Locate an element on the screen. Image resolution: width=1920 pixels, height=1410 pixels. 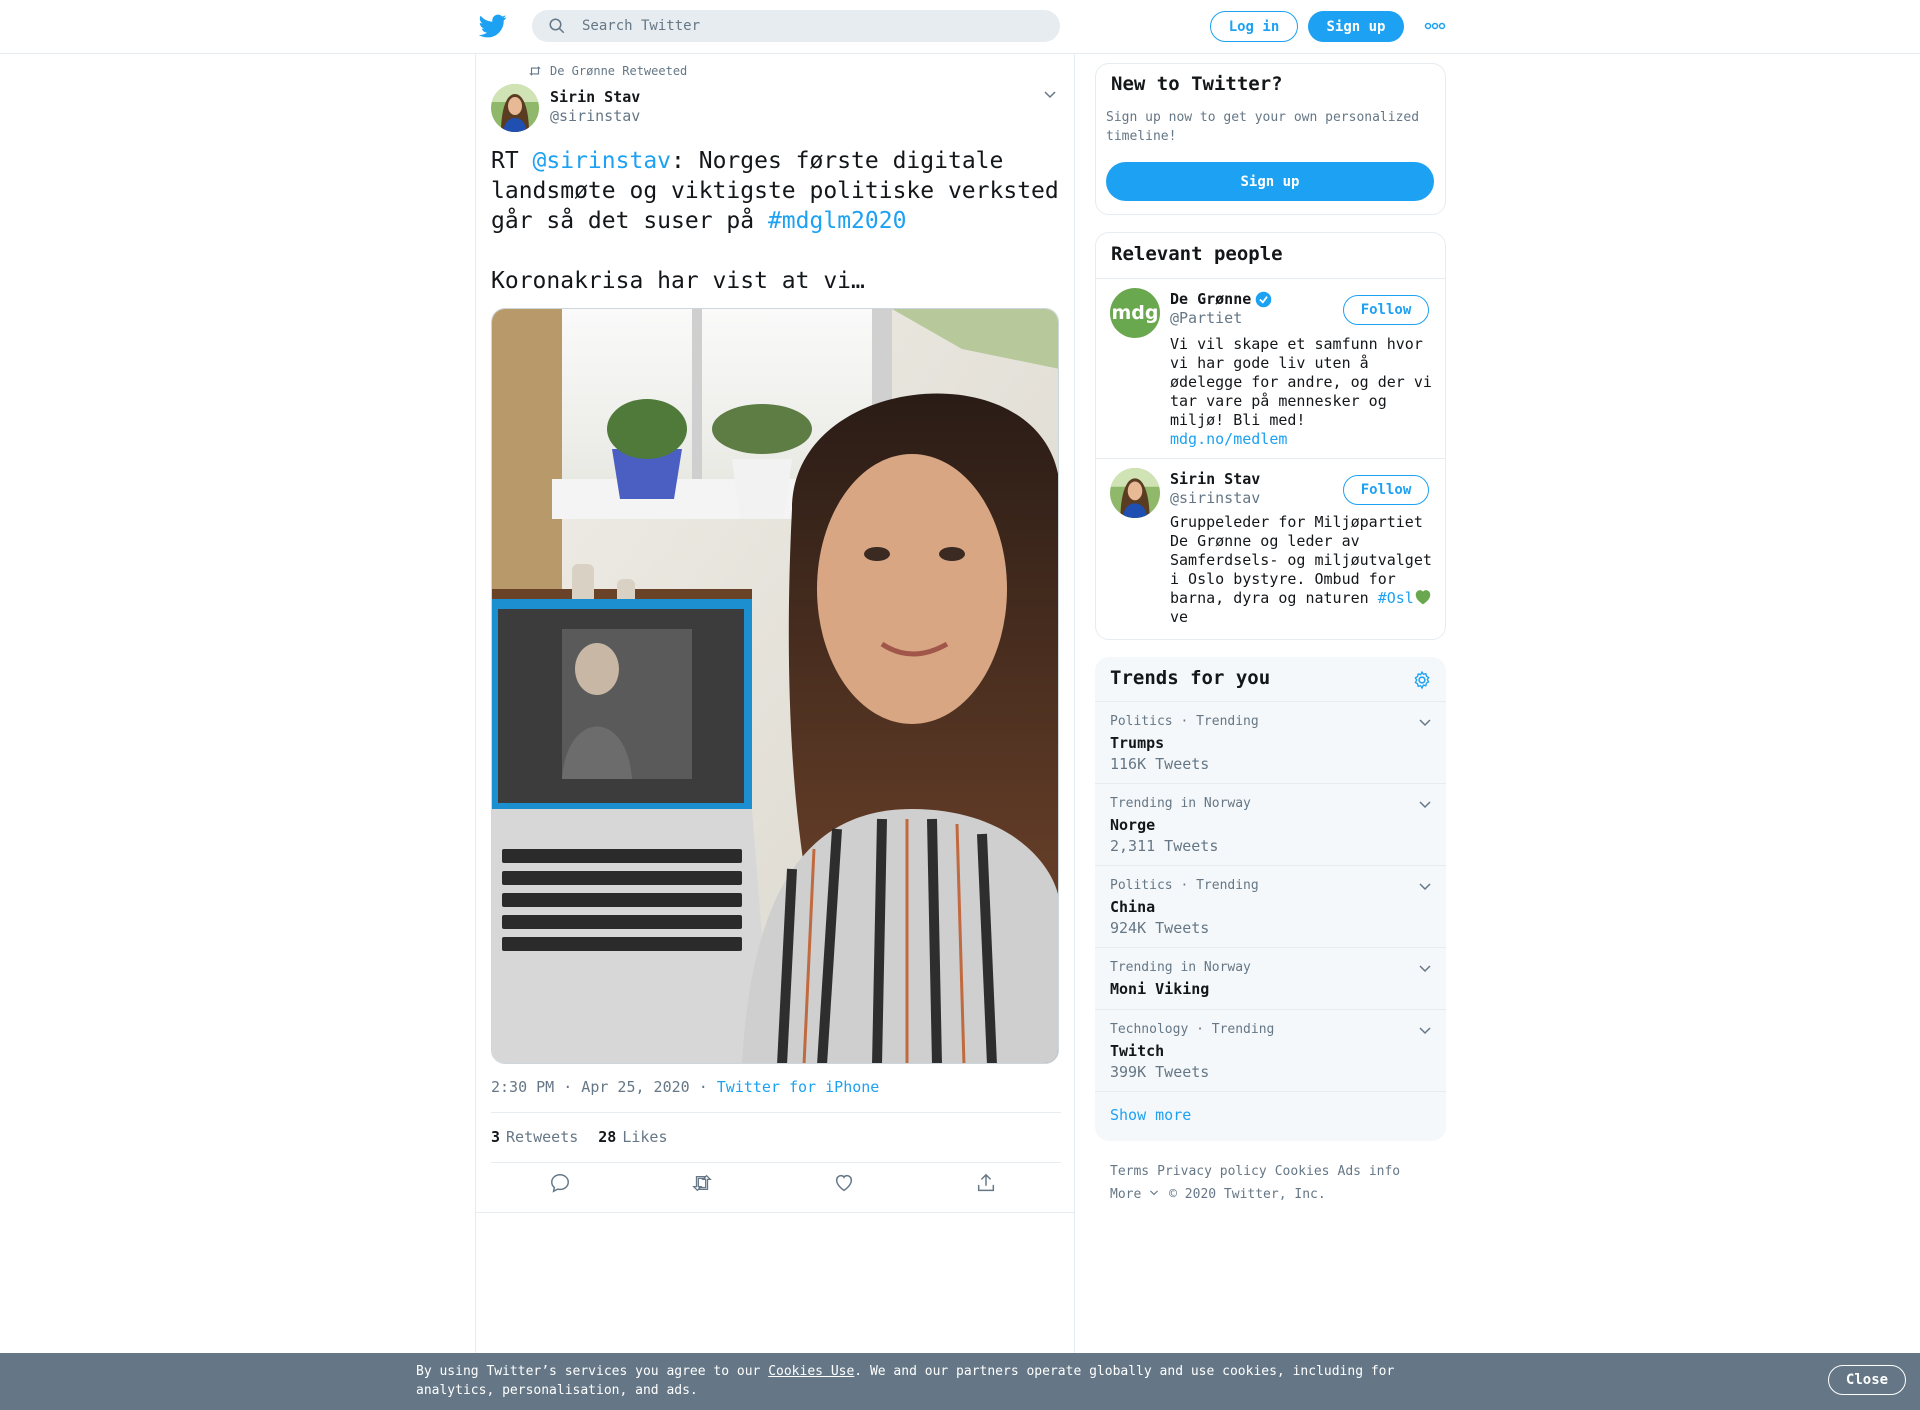
tweet-timestamp: 2:30 PM · Apr 25, 2020 is located at coordinates (590, 1087).